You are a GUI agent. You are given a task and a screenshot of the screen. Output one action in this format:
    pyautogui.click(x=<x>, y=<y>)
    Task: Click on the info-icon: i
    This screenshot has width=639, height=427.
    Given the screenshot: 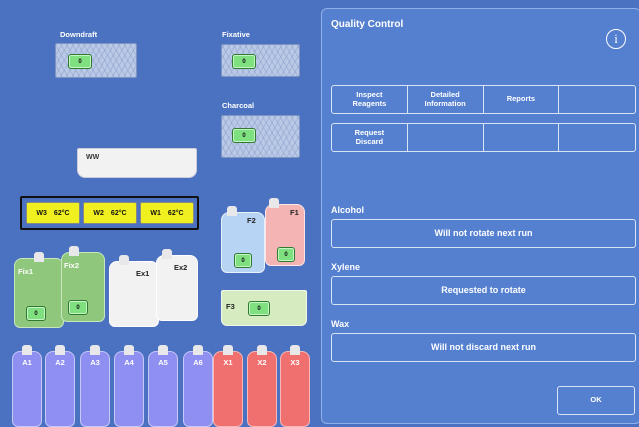 What is the action you would take?
    pyautogui.click(x=616, y=39)
    